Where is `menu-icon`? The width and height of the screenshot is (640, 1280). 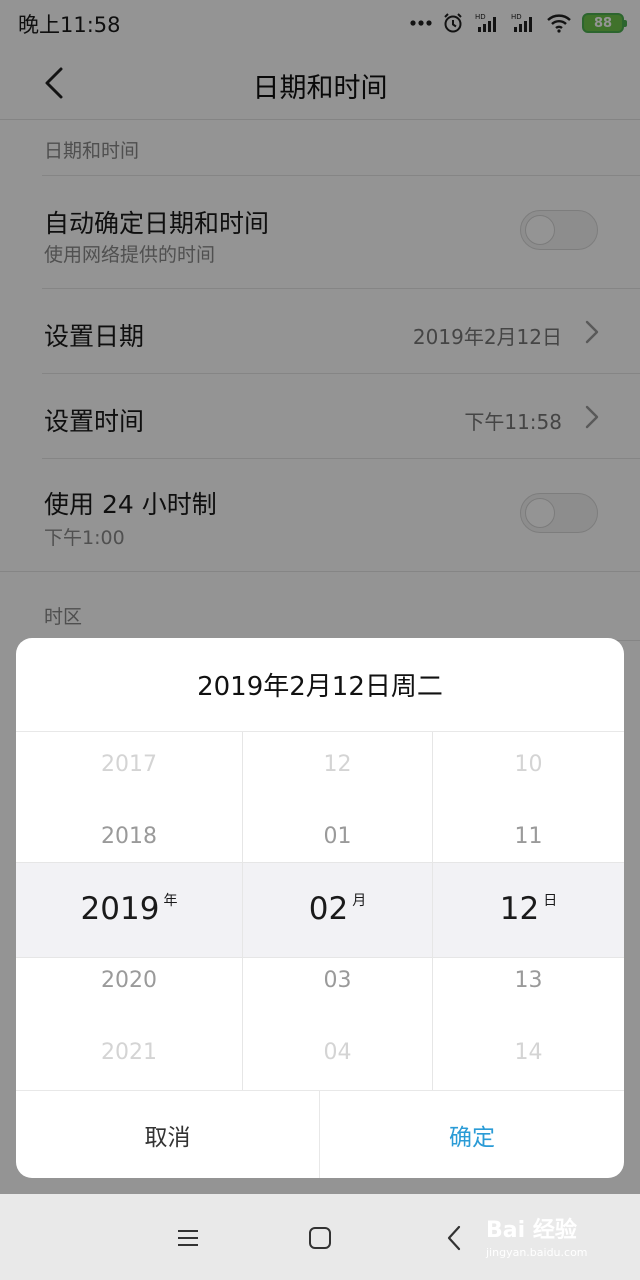 menu-icon is located at coordinates (188, 1238).